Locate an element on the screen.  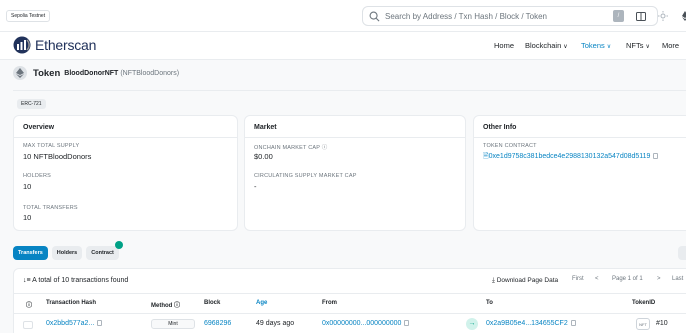
verified-check-icon is located at coordinates (118, 245).